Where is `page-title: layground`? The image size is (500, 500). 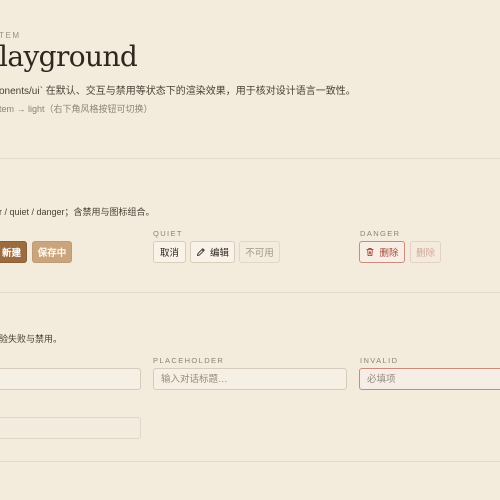
page-title: layground is located at coordinates (69, 56).